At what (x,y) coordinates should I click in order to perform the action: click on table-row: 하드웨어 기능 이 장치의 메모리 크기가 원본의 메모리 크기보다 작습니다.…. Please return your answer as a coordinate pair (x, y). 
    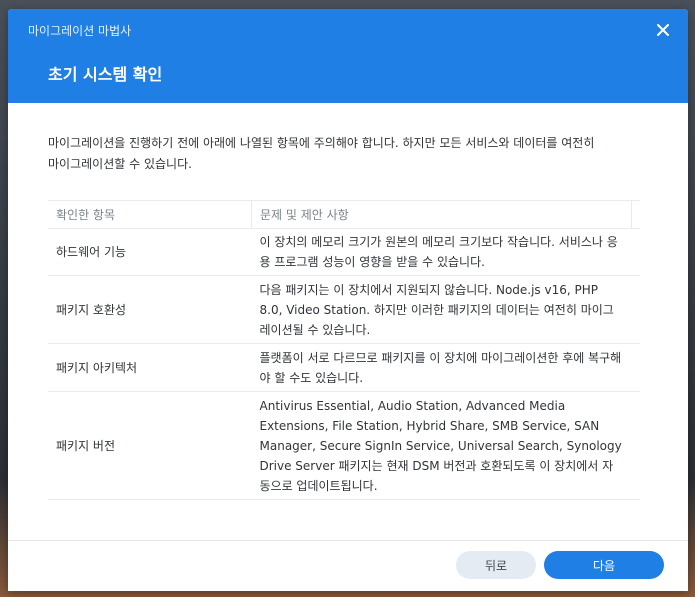
    Looking at the image, I should click on (344, 252).